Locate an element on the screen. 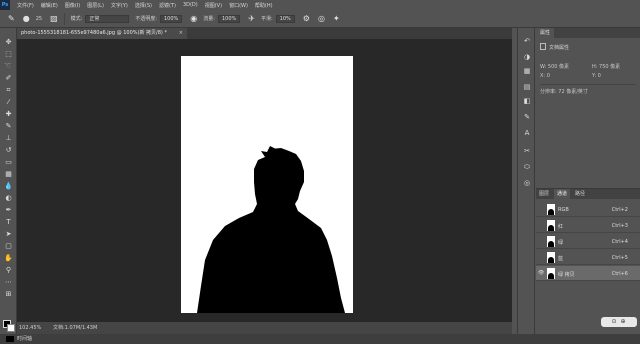  eyedropper-tool-icon: ⁄ is located at coordinates (8, 102).